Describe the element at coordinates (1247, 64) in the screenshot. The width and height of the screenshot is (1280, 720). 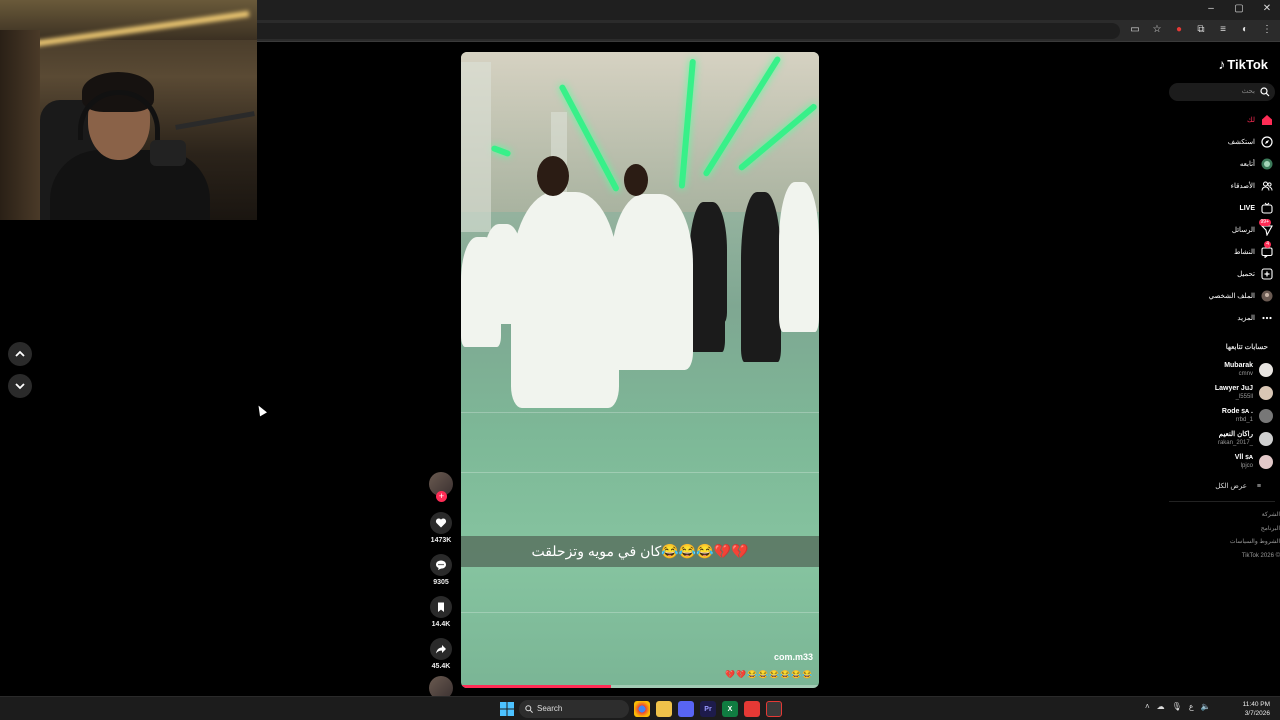
I see `logo-text: TikTok` at that location.